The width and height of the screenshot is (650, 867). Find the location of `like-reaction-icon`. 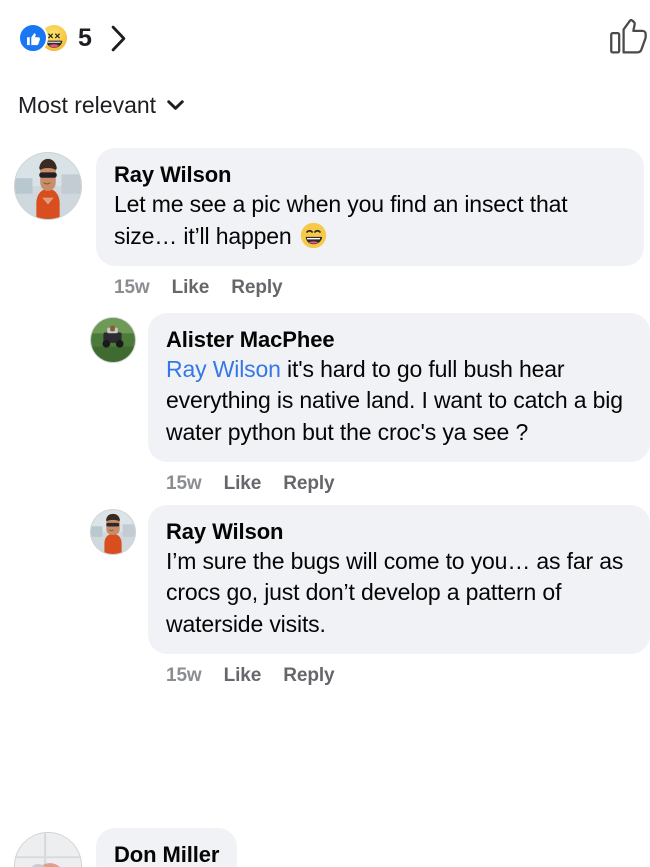

like-reaction-icon is located at coordinates (33, 38).